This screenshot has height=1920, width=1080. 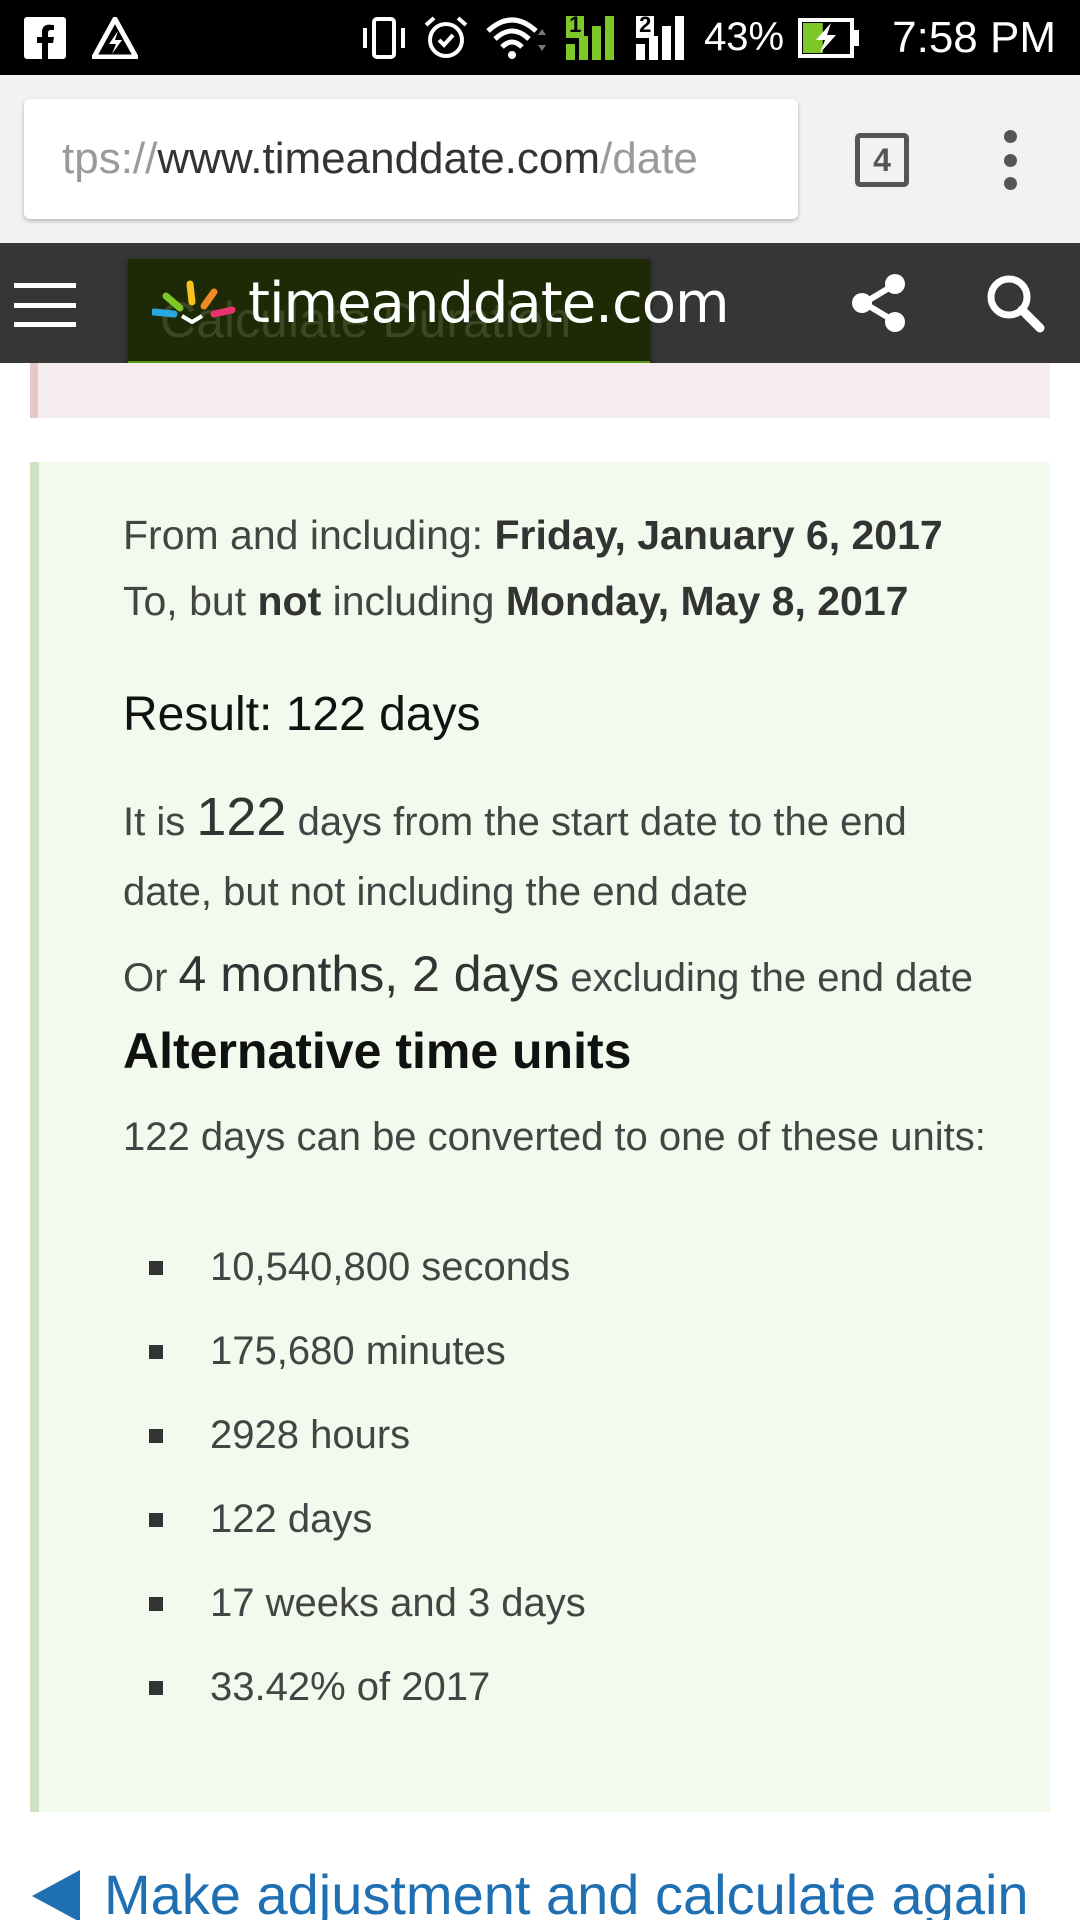 What do you see at coordinates (1015, 305) in the screenshot?
I see `search-icon` at bounding box center [1015, 305].